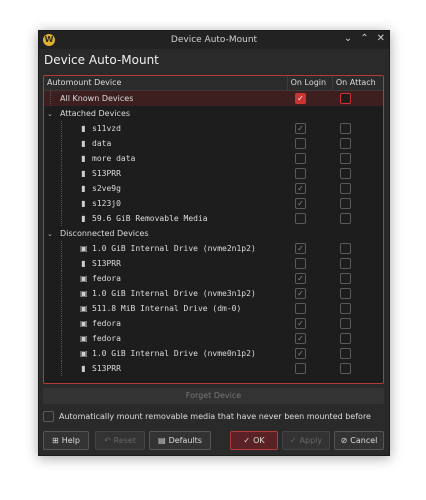  What do you see at coordinates (106, 368) in the screenshot?
I see `device-label: S13PRR` at bounding box center [106, 368].